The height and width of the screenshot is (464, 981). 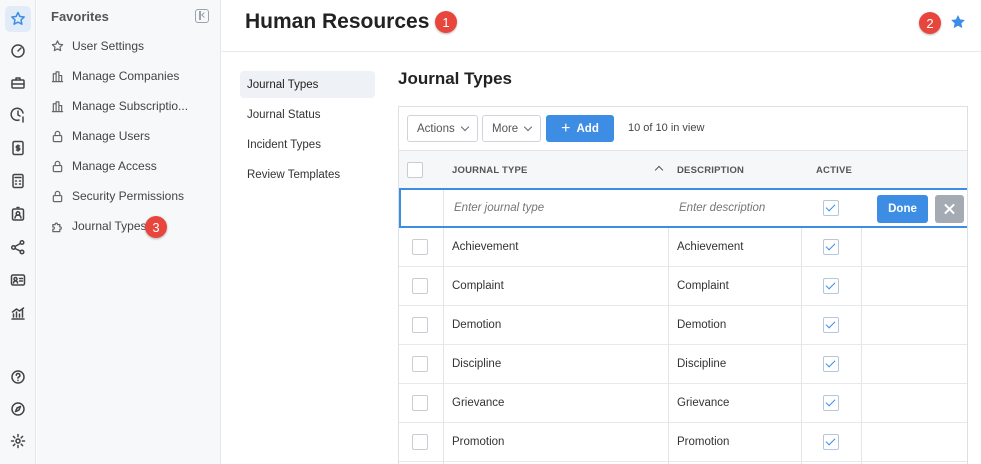 I want to click on subnav-journal-status: Journal Status, so click(x=307, y=114).